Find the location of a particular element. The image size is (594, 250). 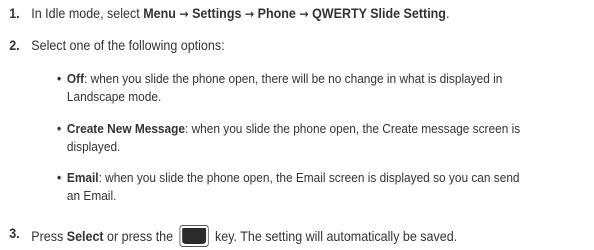

select-label: Select is located at coordinates (85, 236).